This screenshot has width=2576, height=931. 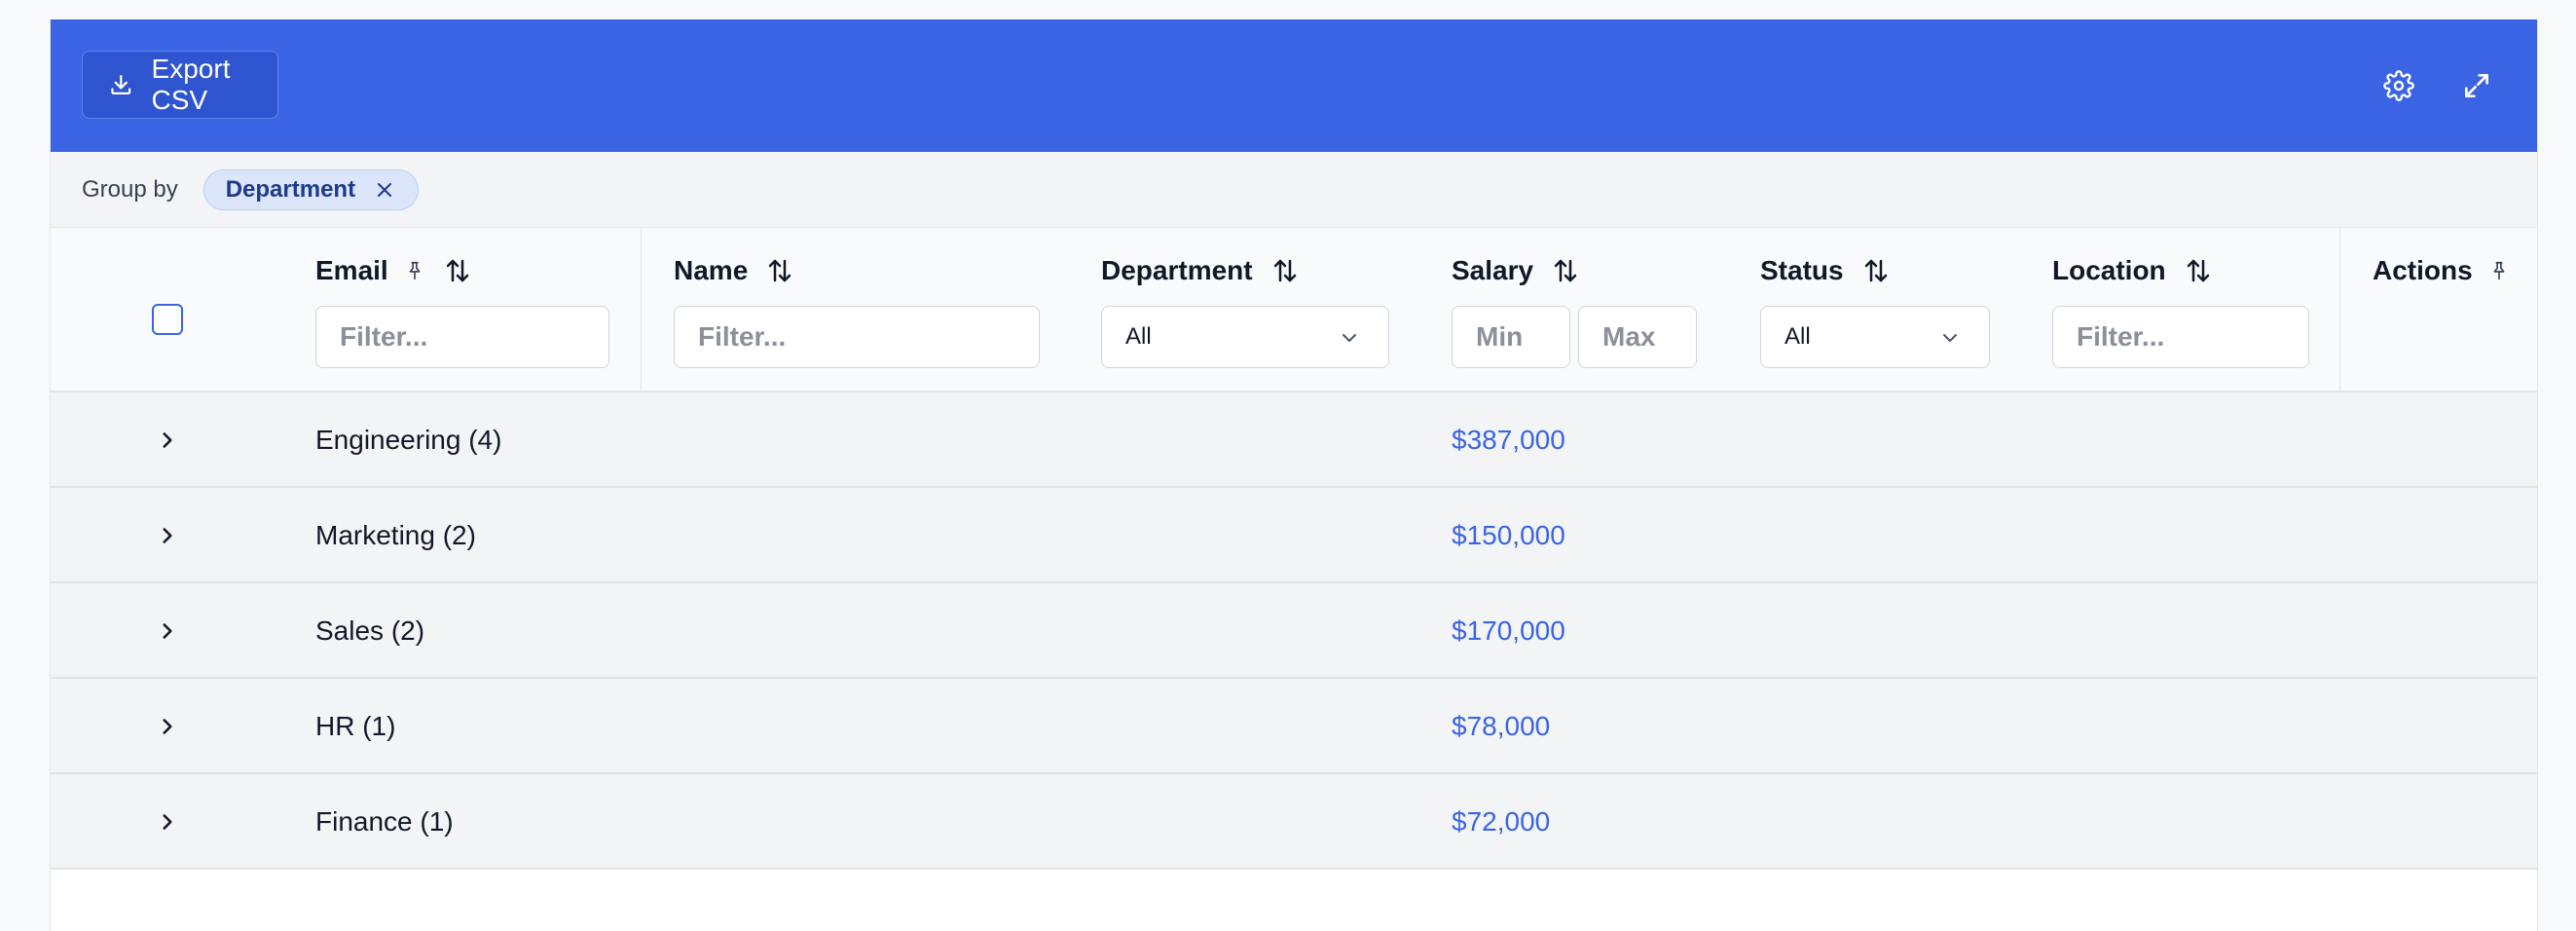 What do you see at coordinates (1875, 337) in the screenshot?
I see `status-filter-select: All` at bounding box center [1875, 337].